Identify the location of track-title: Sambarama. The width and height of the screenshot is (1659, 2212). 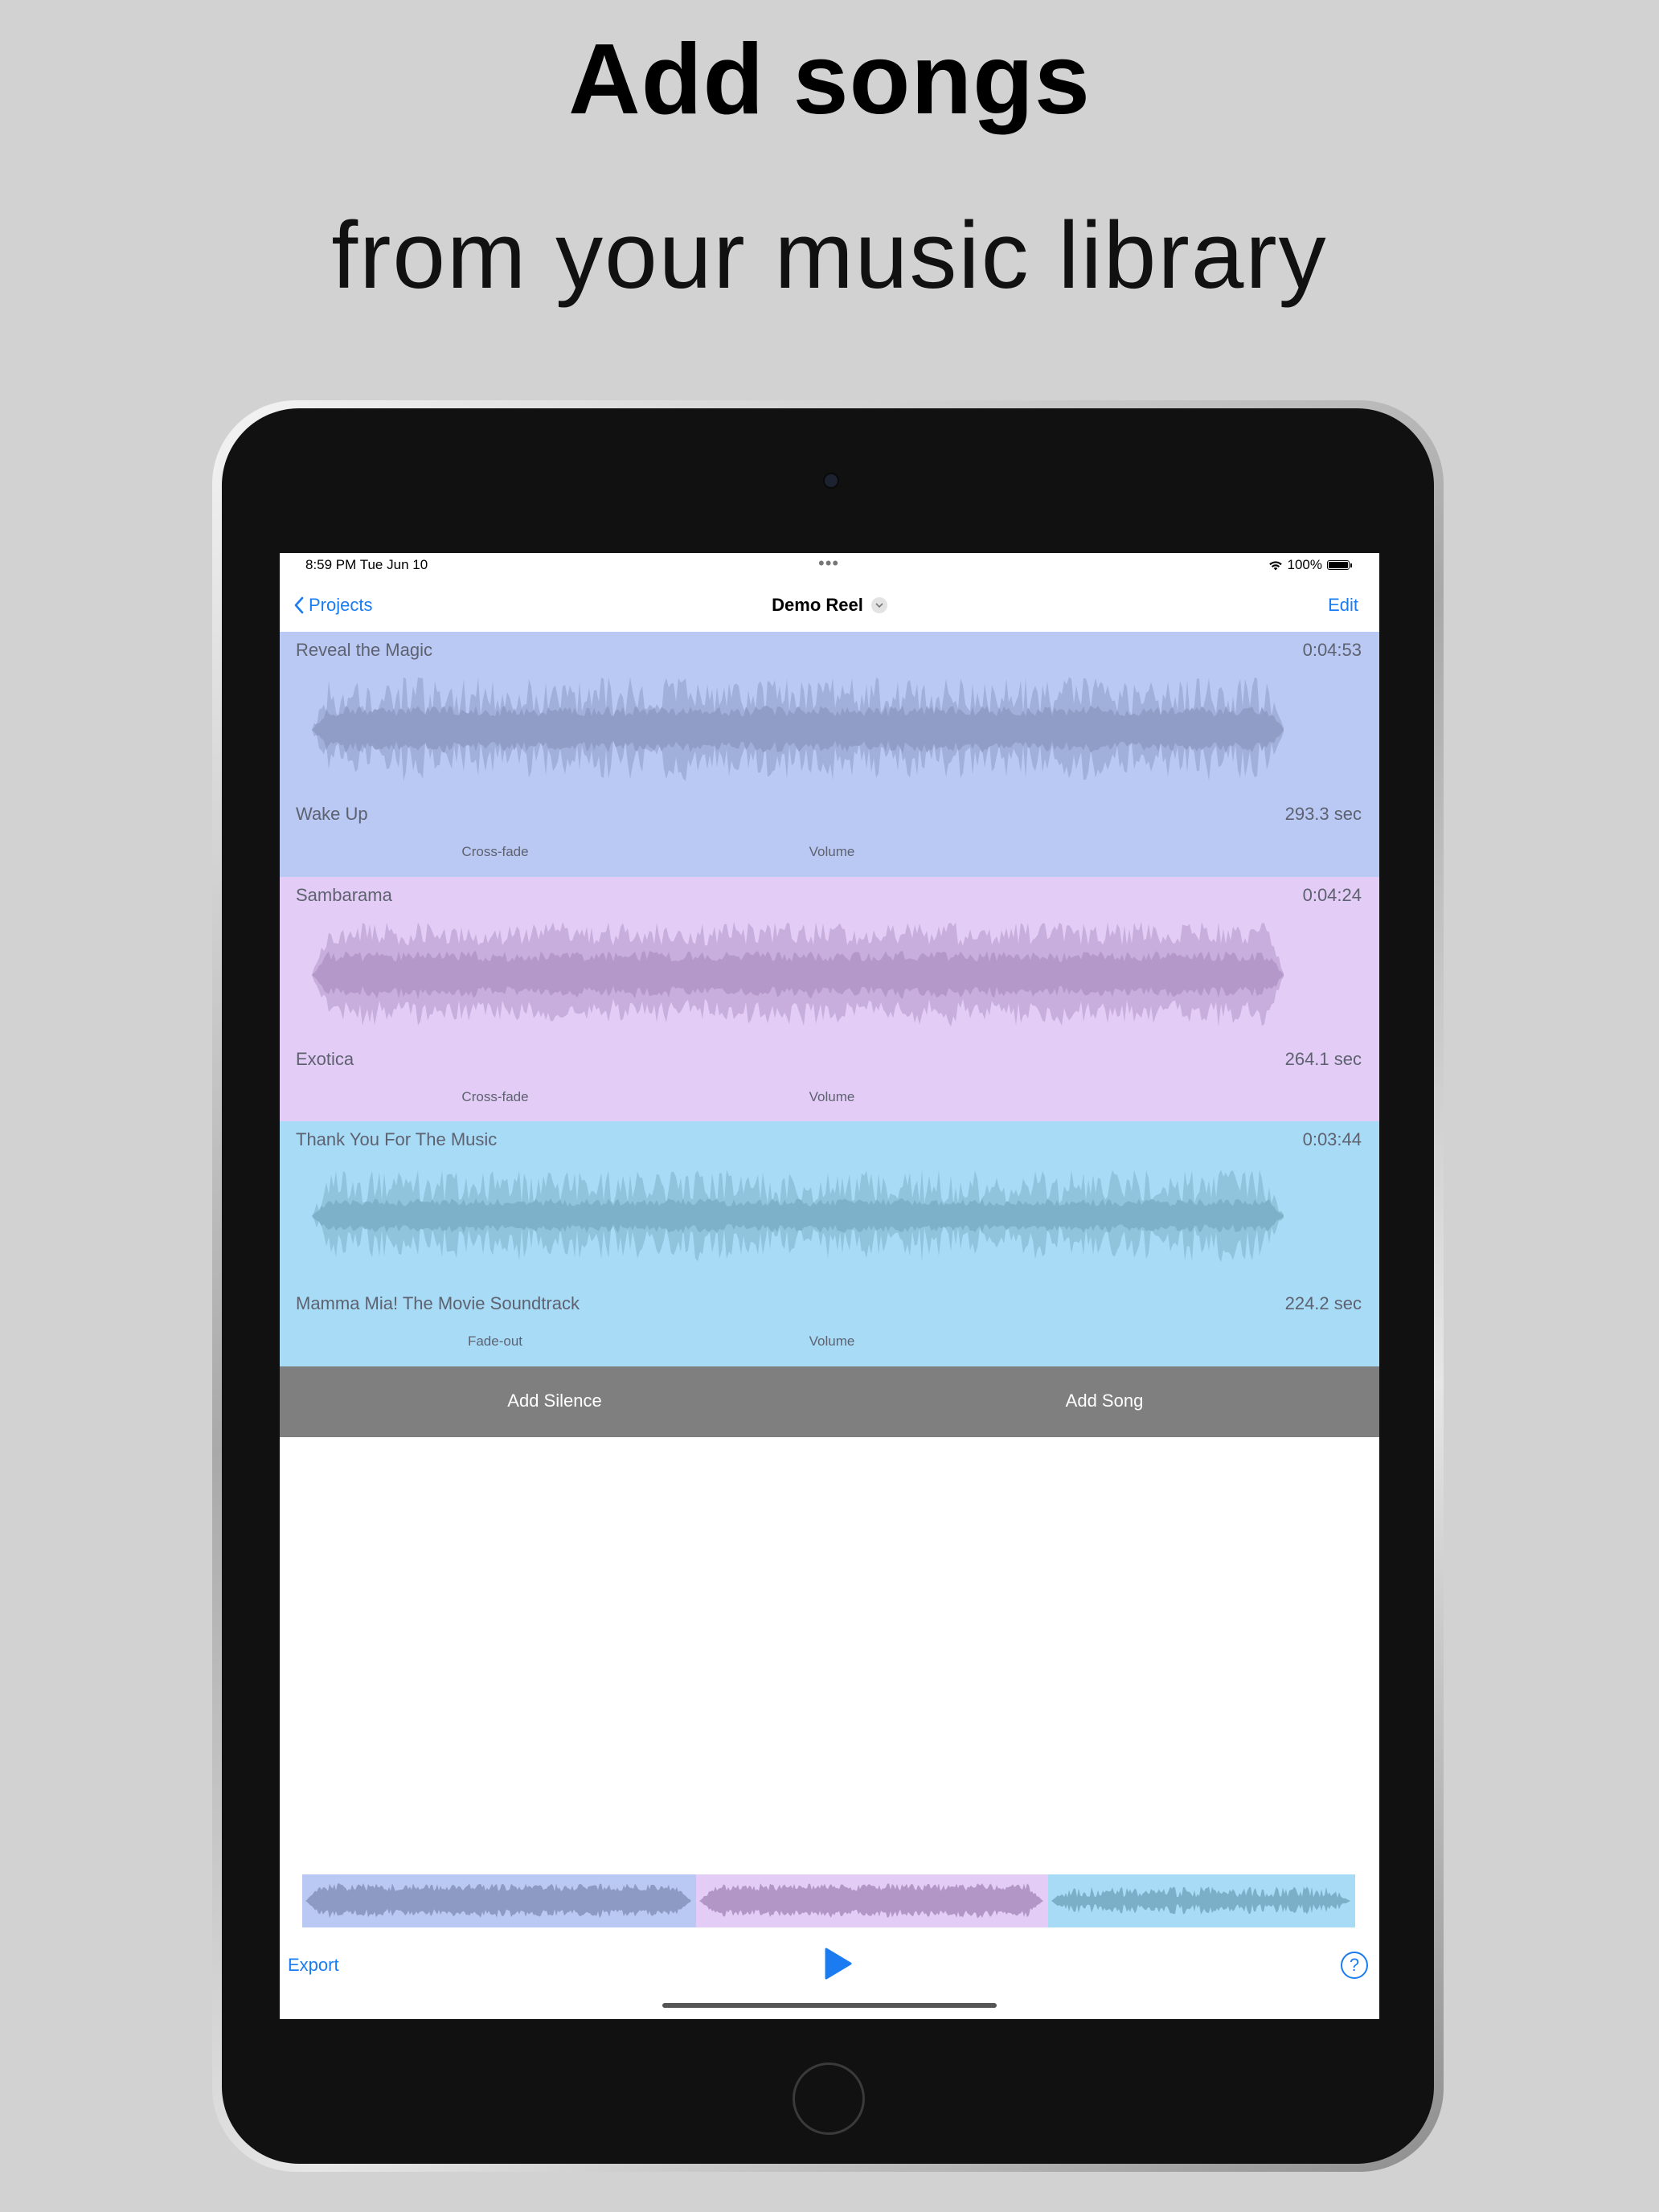
(344, 895).